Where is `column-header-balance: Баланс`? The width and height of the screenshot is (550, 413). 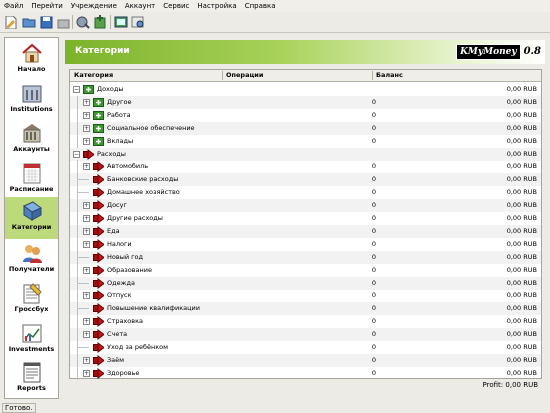
column-header-balance: Баланс is located at coordinates (389, 75).